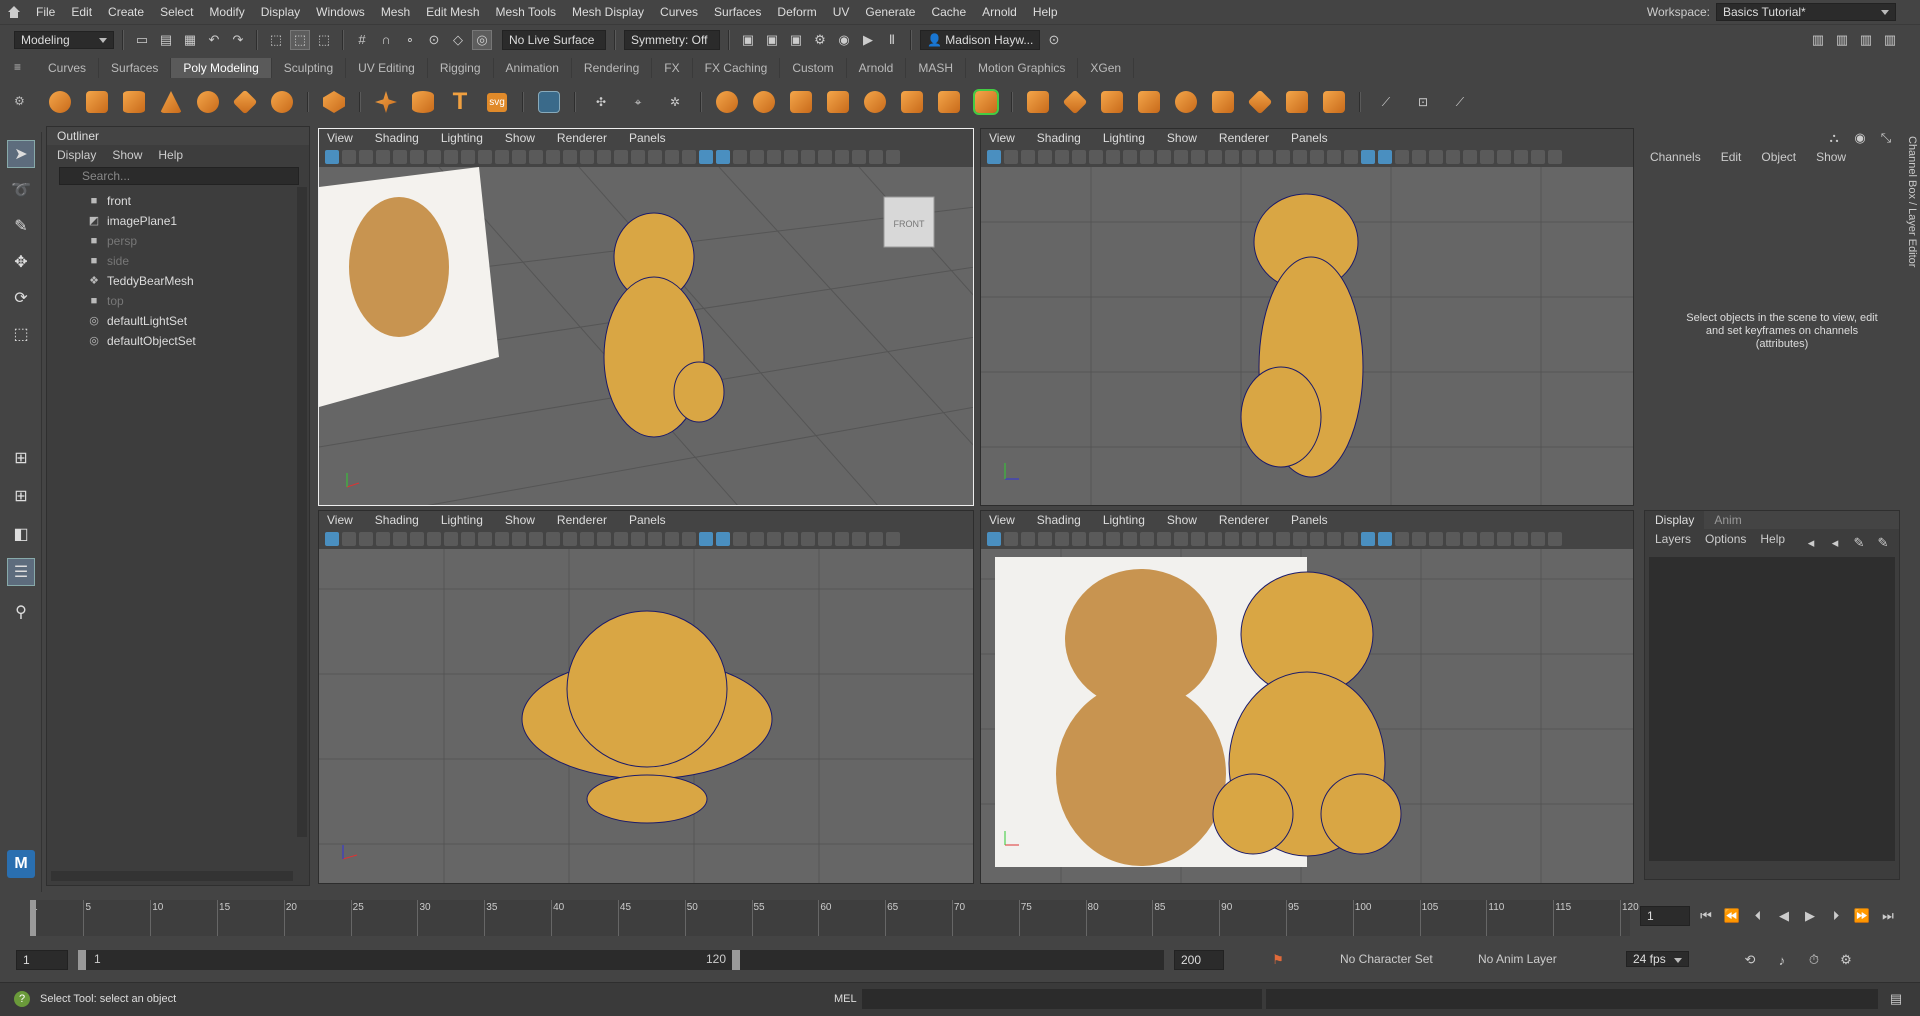  Describe the element at coordinates (844, 40) in the screenshot. I see `hypershade-icon: ◉` at that location.